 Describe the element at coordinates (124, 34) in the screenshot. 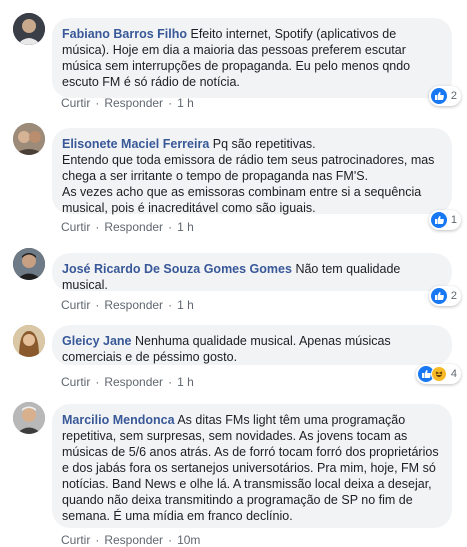

I see `comment-author: Fabiano Barros Filho` at that location.